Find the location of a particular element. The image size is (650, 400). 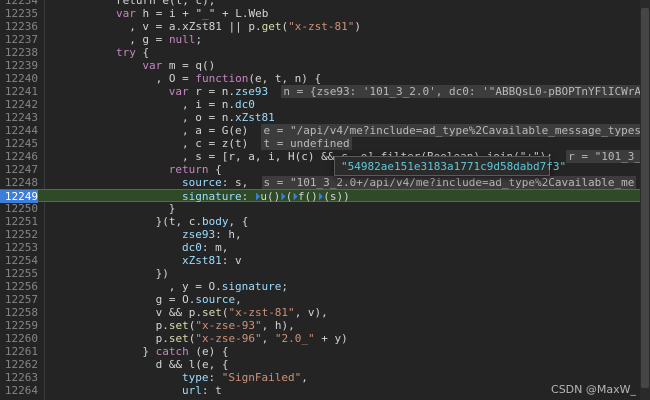

code-token: g = O. is located at coordinates (175, 299).